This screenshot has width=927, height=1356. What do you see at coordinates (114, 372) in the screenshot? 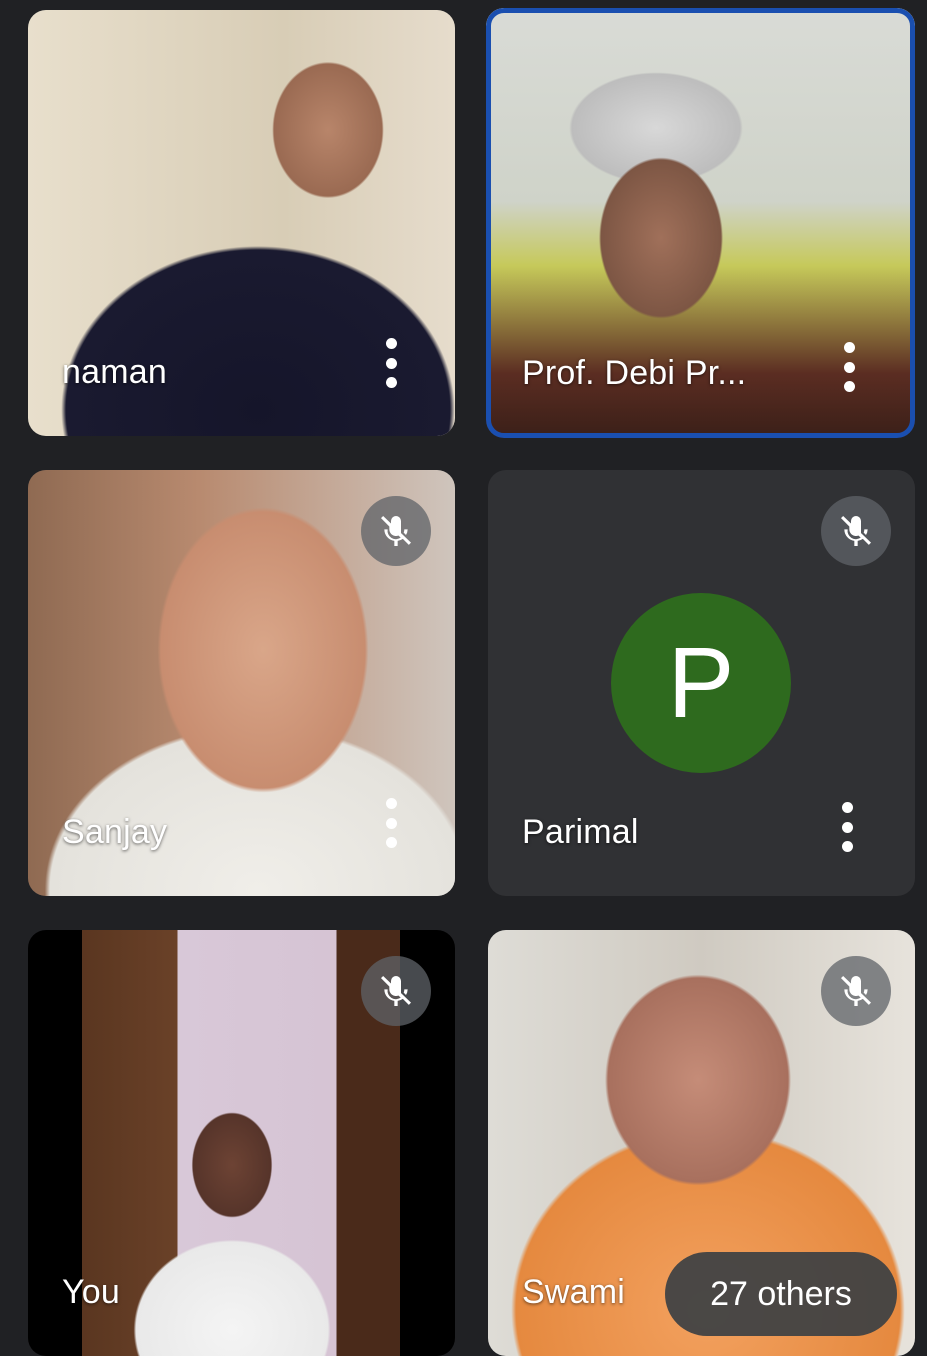
I see `participant-name: naman` at bounding box center [114, 372].